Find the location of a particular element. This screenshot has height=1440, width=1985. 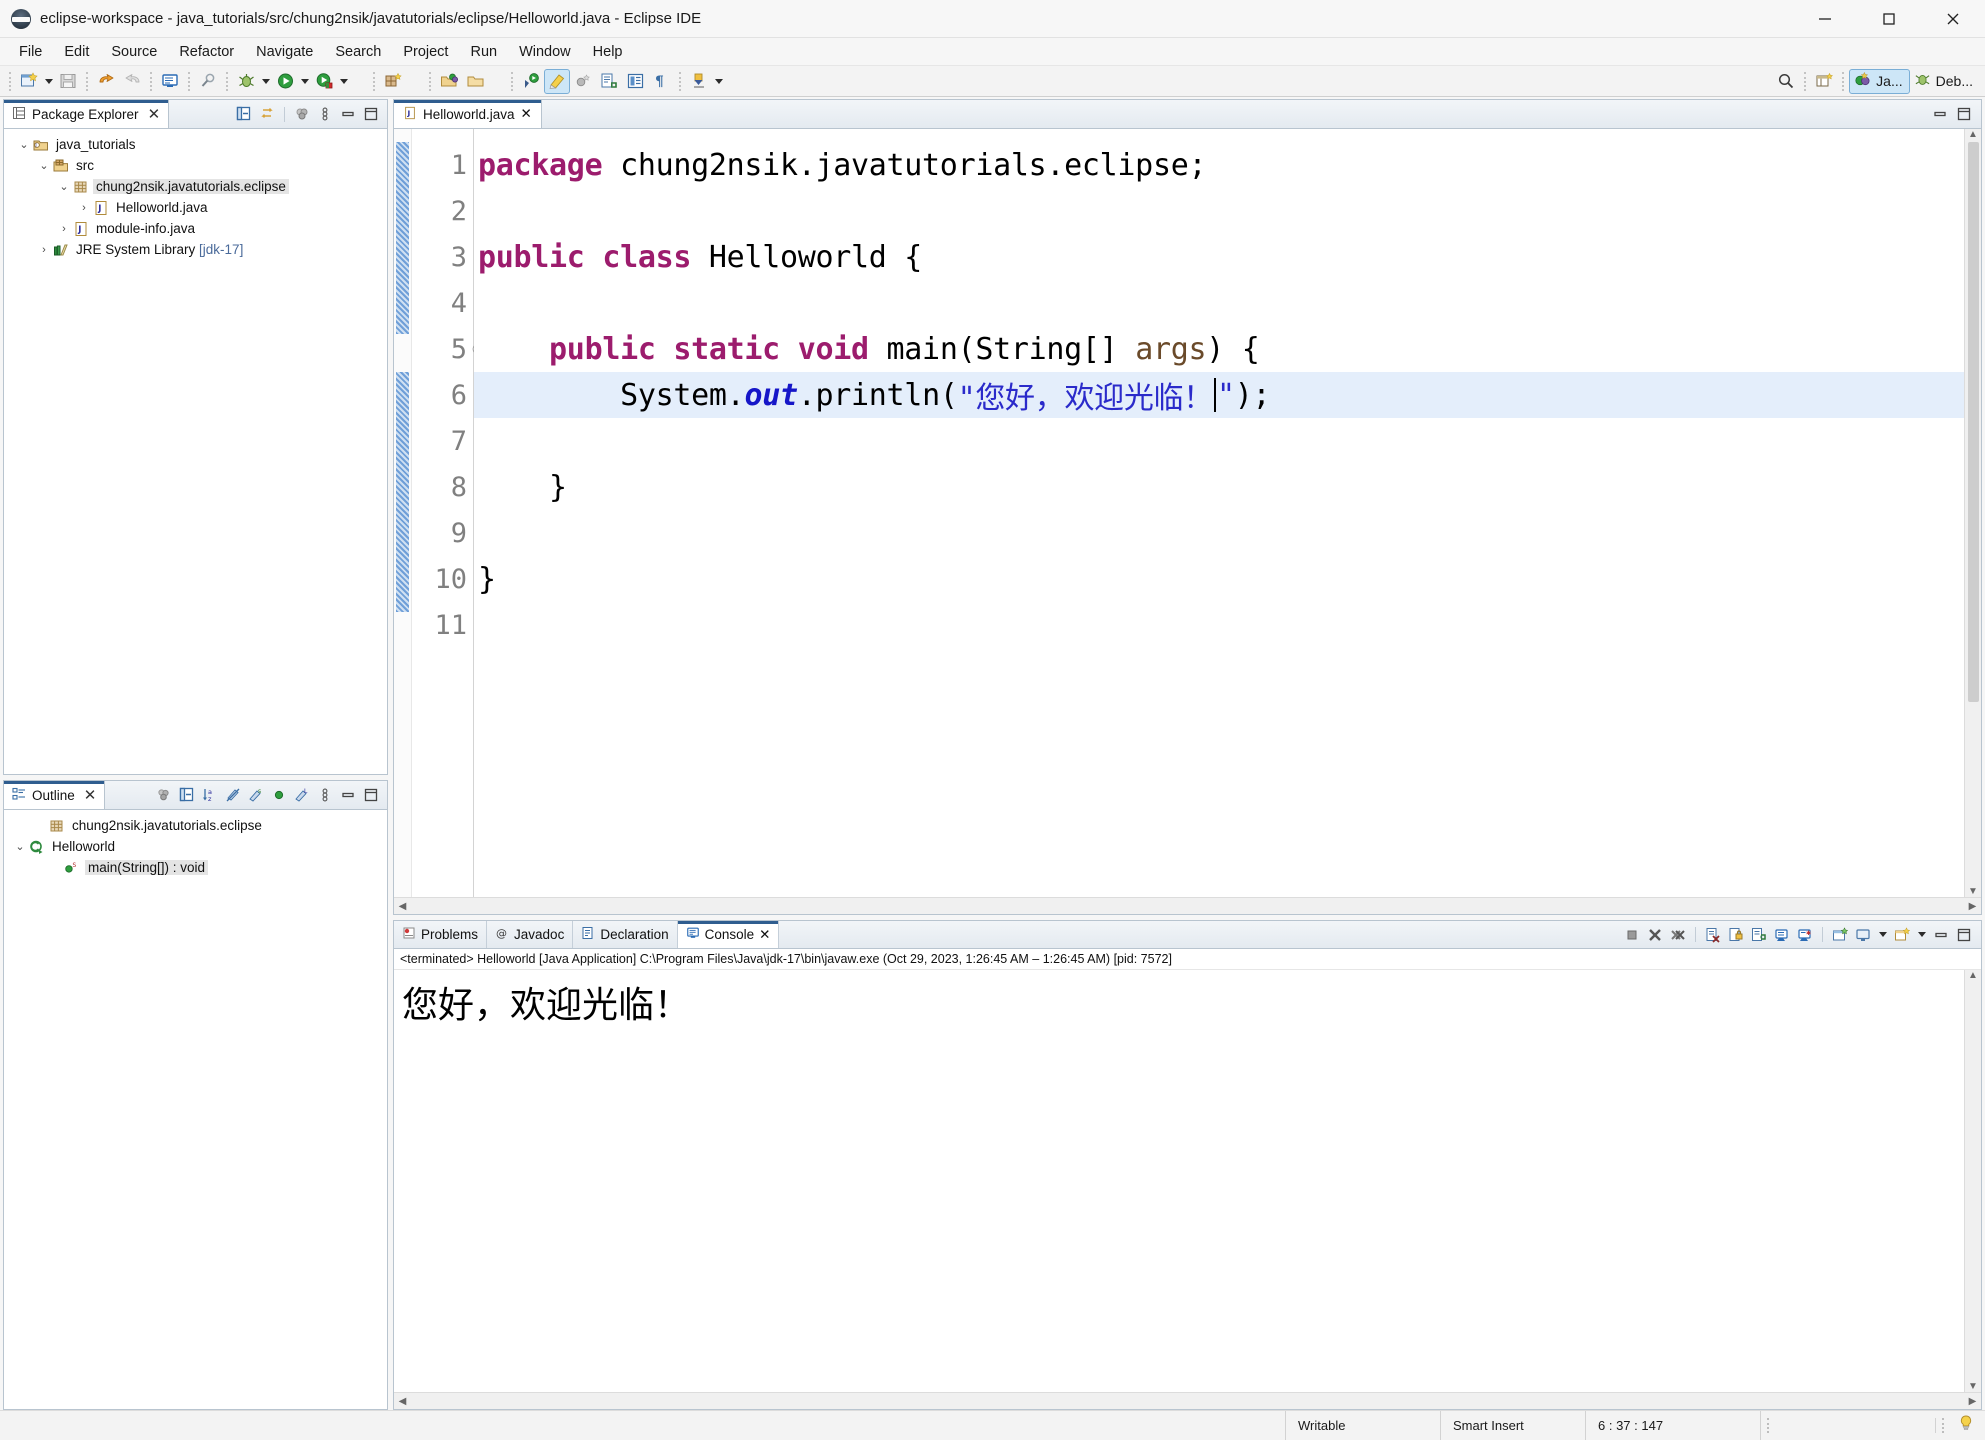

lightbulb-icon is located at coordinates (1966, 1425).